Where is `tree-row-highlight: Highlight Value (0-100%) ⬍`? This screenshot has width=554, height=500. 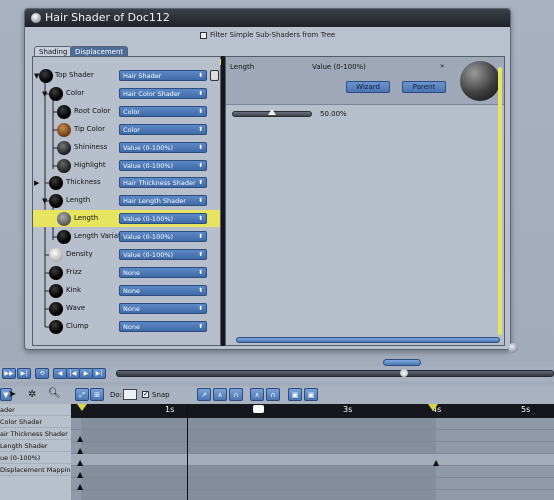 tree-row-highlight: Highlight Value (0-100%) ⬍ is located at coordinates (126, 165).